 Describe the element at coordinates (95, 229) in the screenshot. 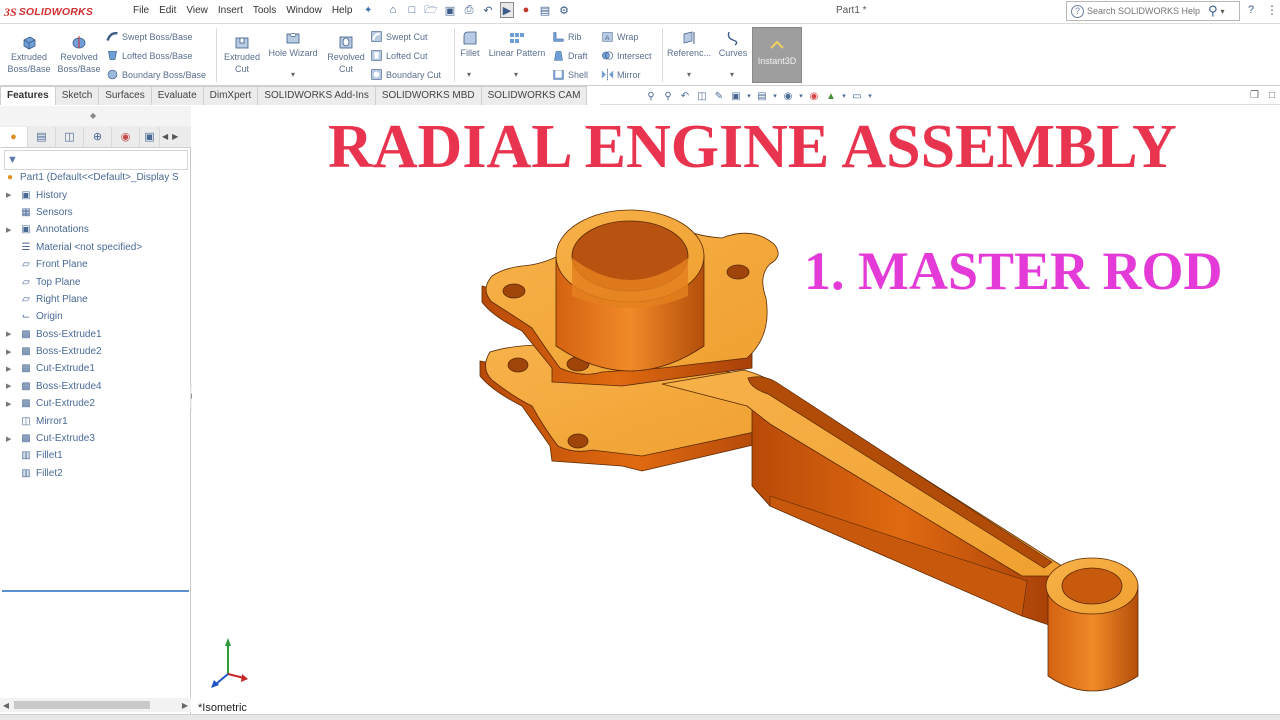

I see `tree-item-annotations: ▶ ▣ Annotations` at that location.